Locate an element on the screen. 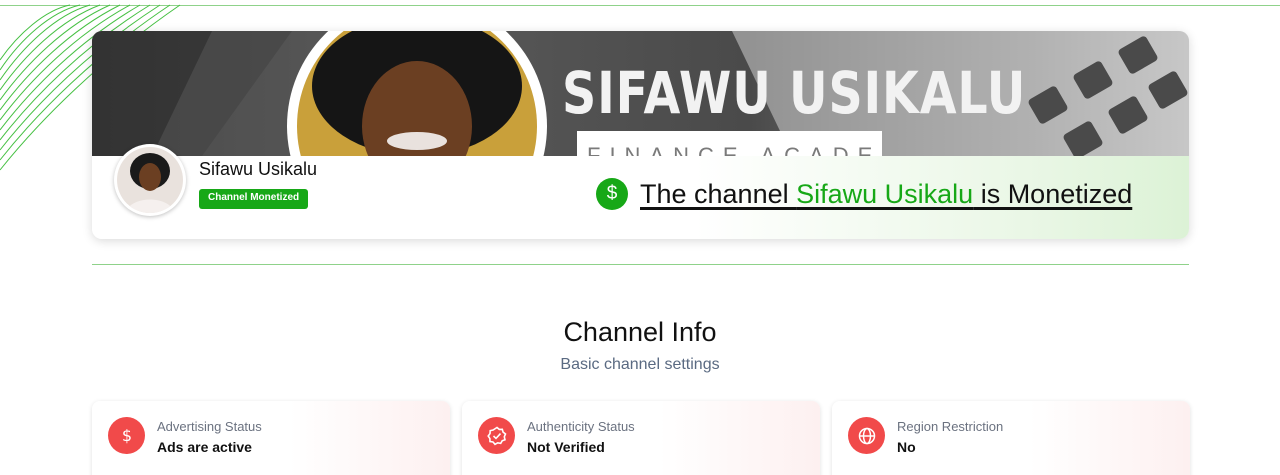  stat-label: Advertising Status is located at coordinates (209, 426).